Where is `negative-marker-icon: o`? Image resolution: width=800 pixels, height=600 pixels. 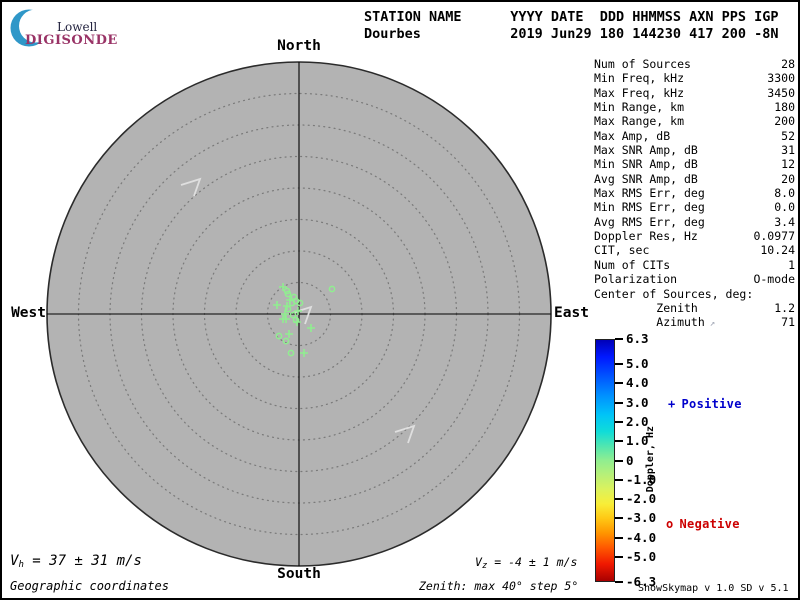 negative-marker-icon: o is located at coordinates (670, 524).